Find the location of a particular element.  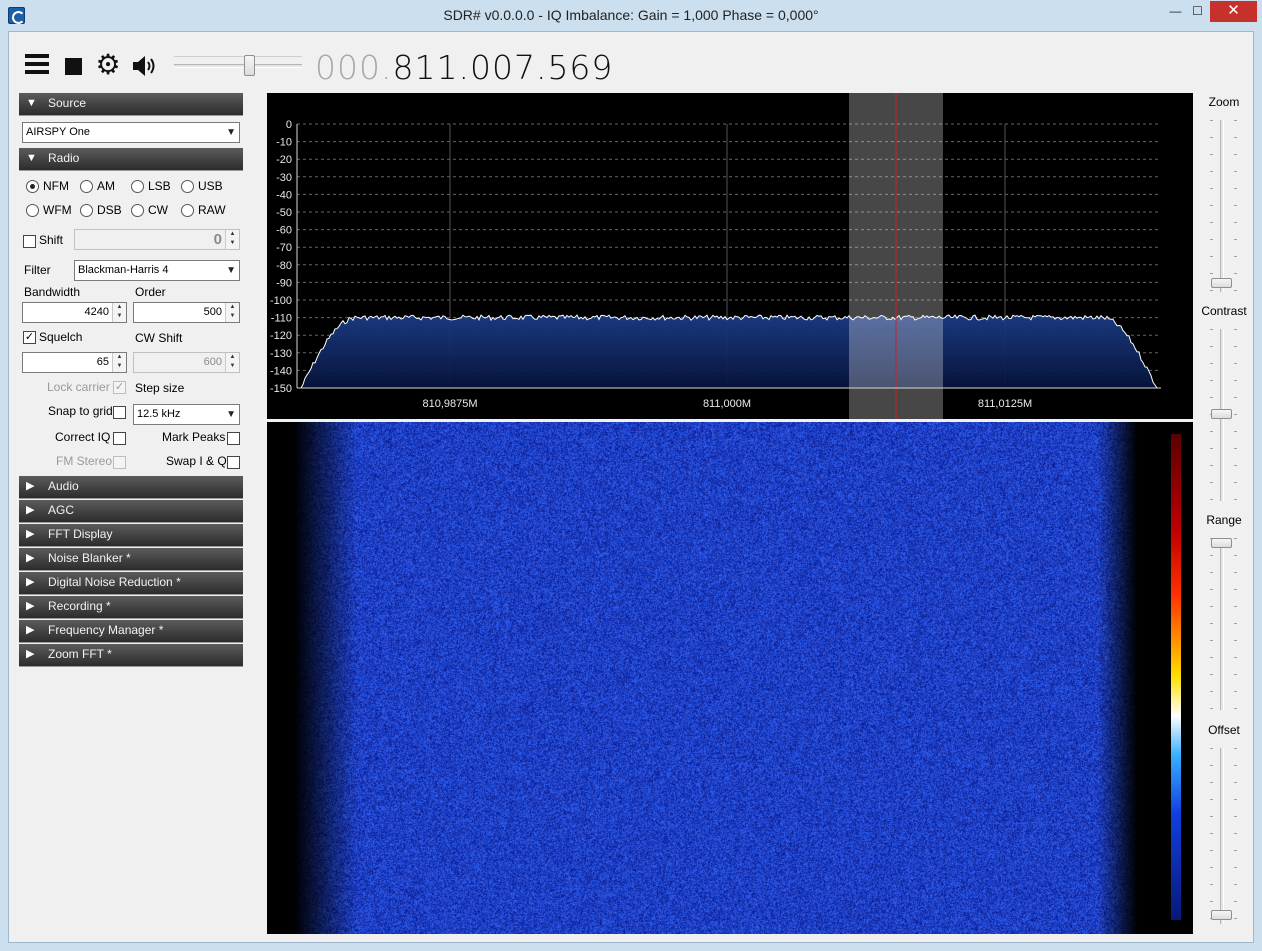

range-slider is located at coordinates (1223, 624).